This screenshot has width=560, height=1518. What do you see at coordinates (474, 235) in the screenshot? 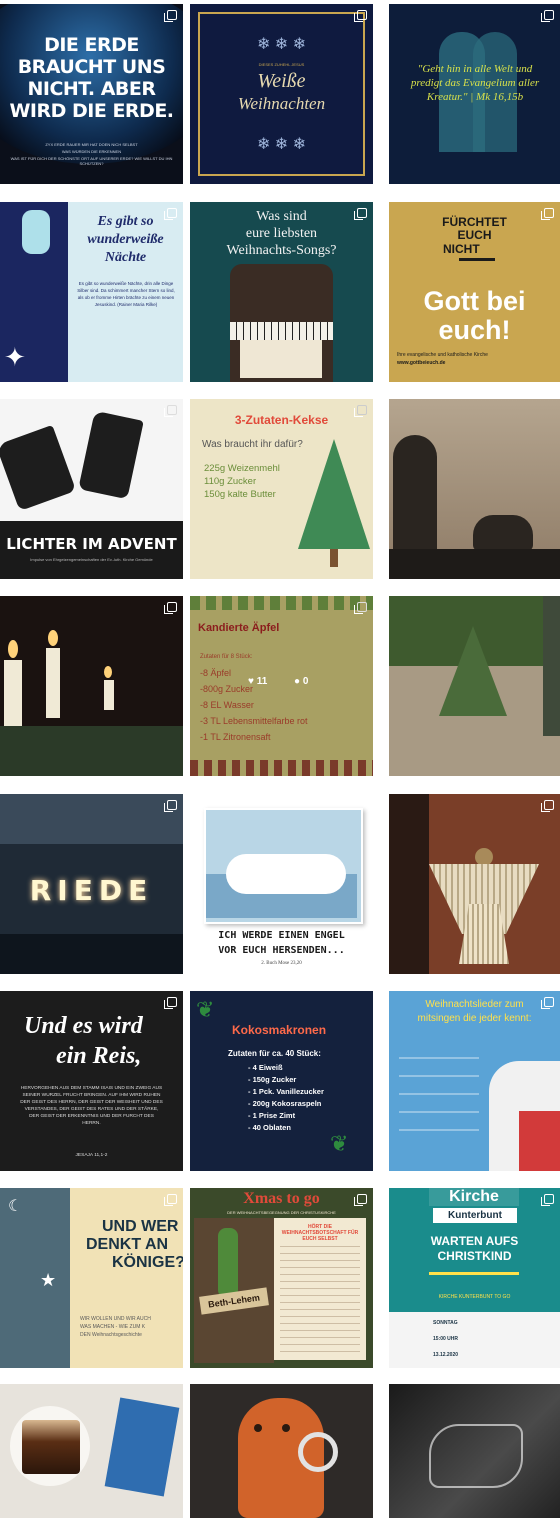
I see `post-top-text: EUCH` at bounding box center [474, 235].